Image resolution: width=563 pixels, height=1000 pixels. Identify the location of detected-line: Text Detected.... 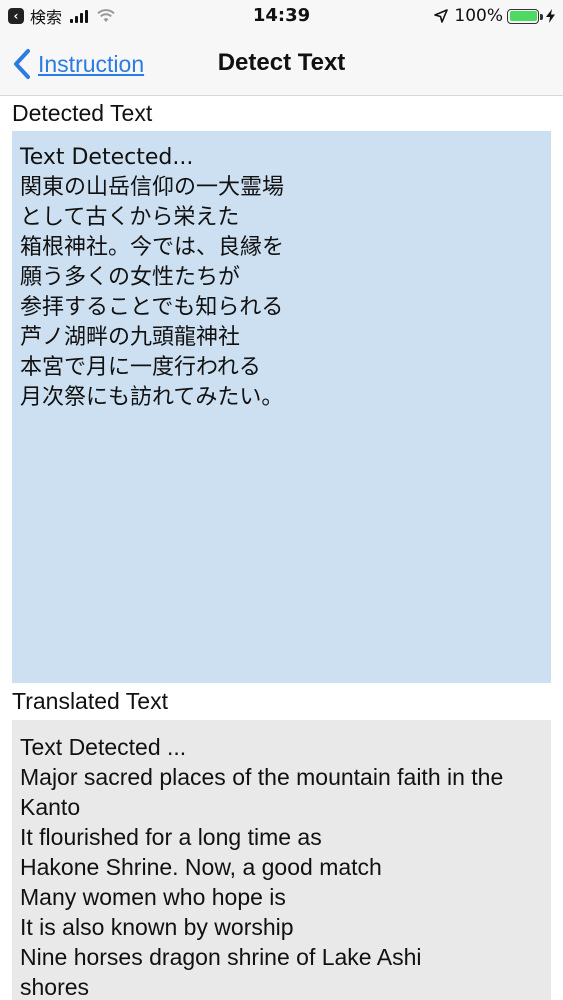
(107, 157).